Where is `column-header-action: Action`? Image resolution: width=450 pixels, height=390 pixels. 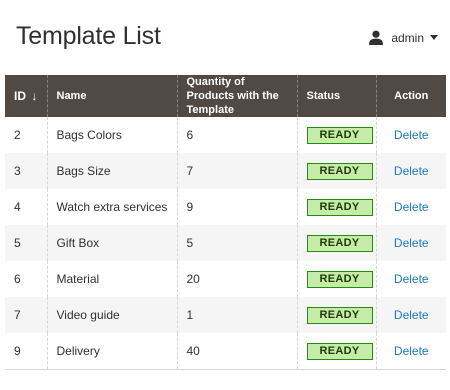
column-header-action: Action is located at coordinates (411, 96).